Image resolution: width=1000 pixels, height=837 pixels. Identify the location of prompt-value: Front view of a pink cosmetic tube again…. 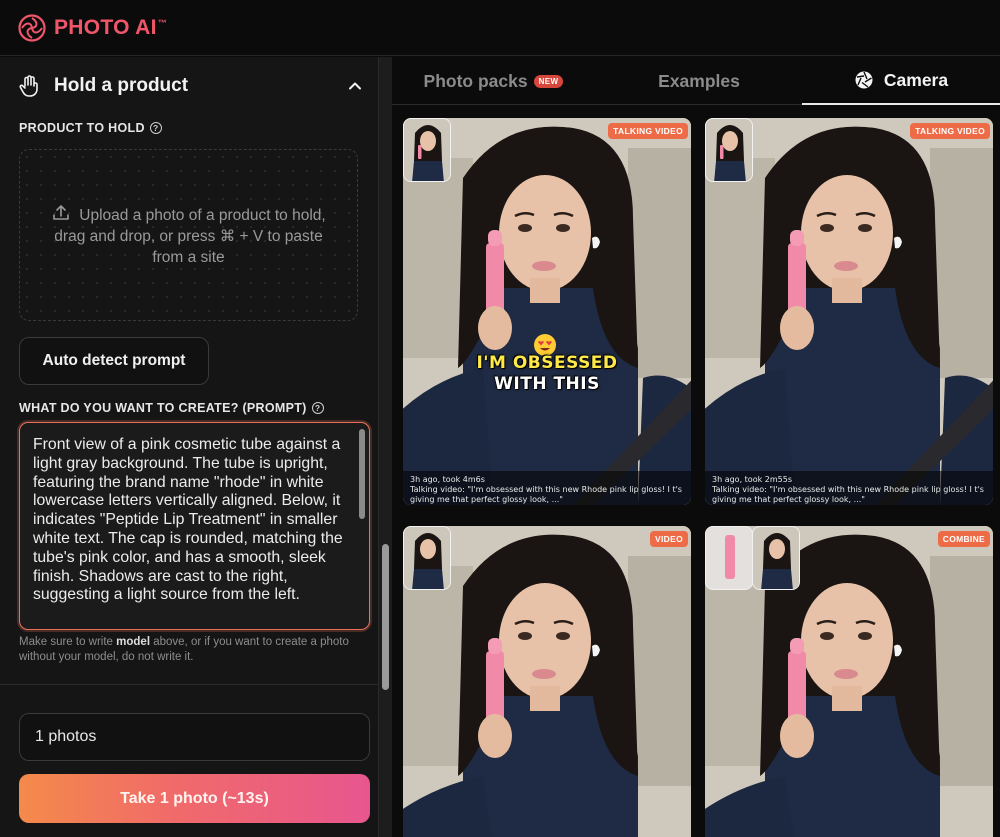
(192, 520).